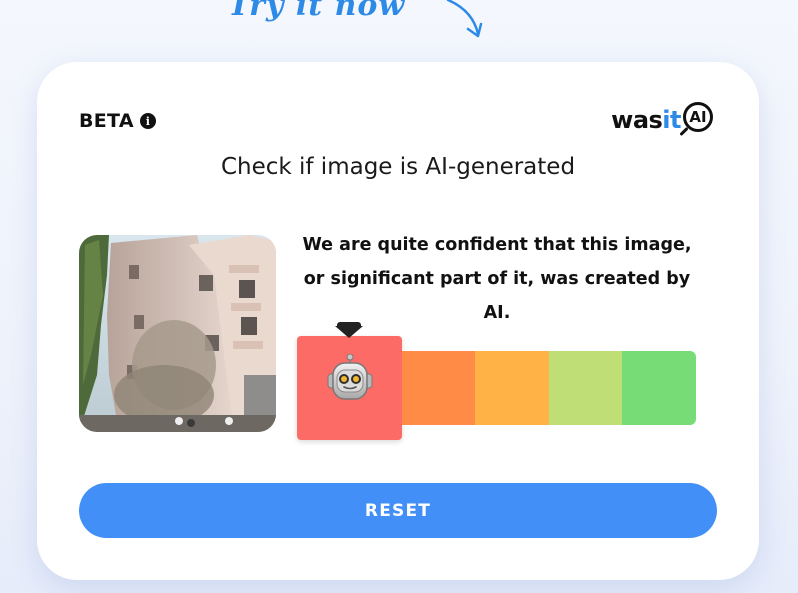  Describe the element at coordinates (350, 377) in the screenshot. I see `robot-icon` at that location.